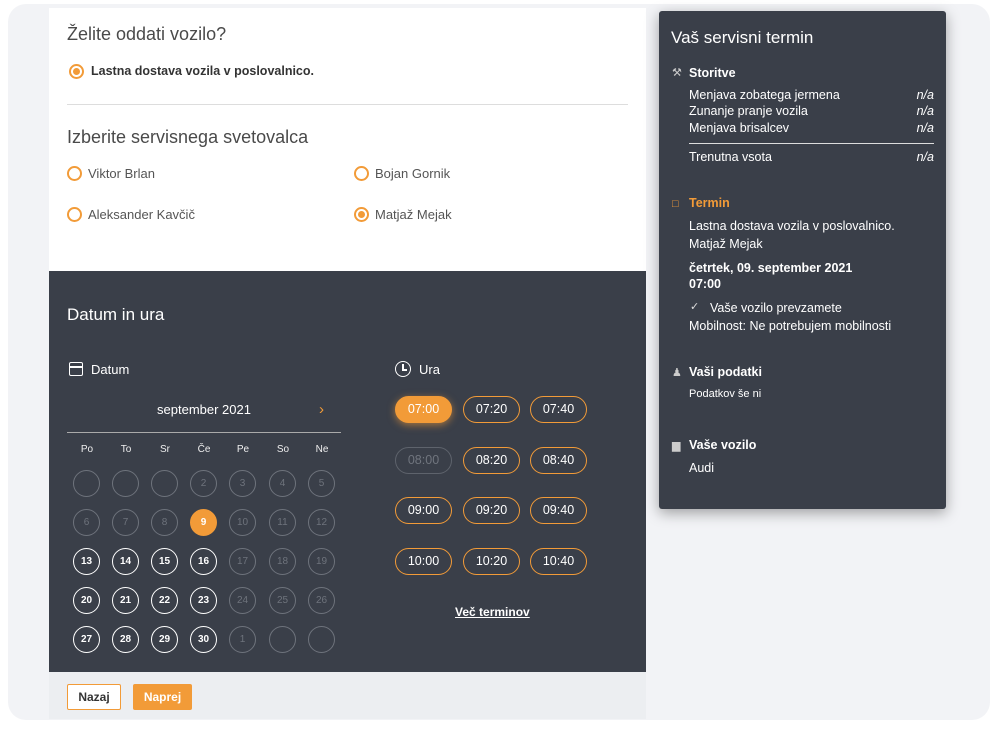  Describe the element at coordinates (74, 173) in the screenshot. I see `advisor-radio-viktor` at that location.